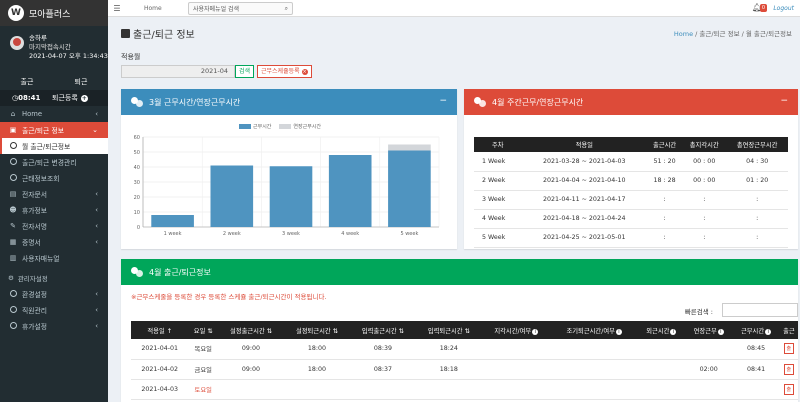  I want to click on admin-section-header: ⚙ 관리자설정, so click(54, 278).